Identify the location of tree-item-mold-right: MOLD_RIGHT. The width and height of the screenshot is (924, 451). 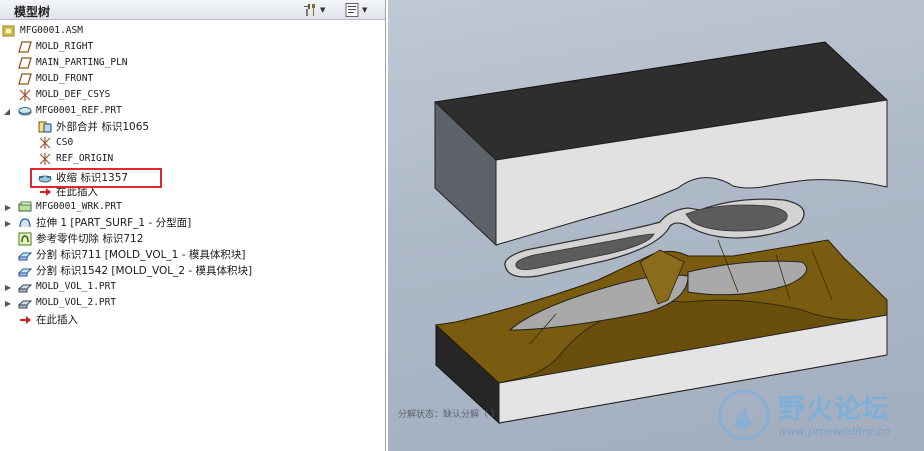
(55, 47).